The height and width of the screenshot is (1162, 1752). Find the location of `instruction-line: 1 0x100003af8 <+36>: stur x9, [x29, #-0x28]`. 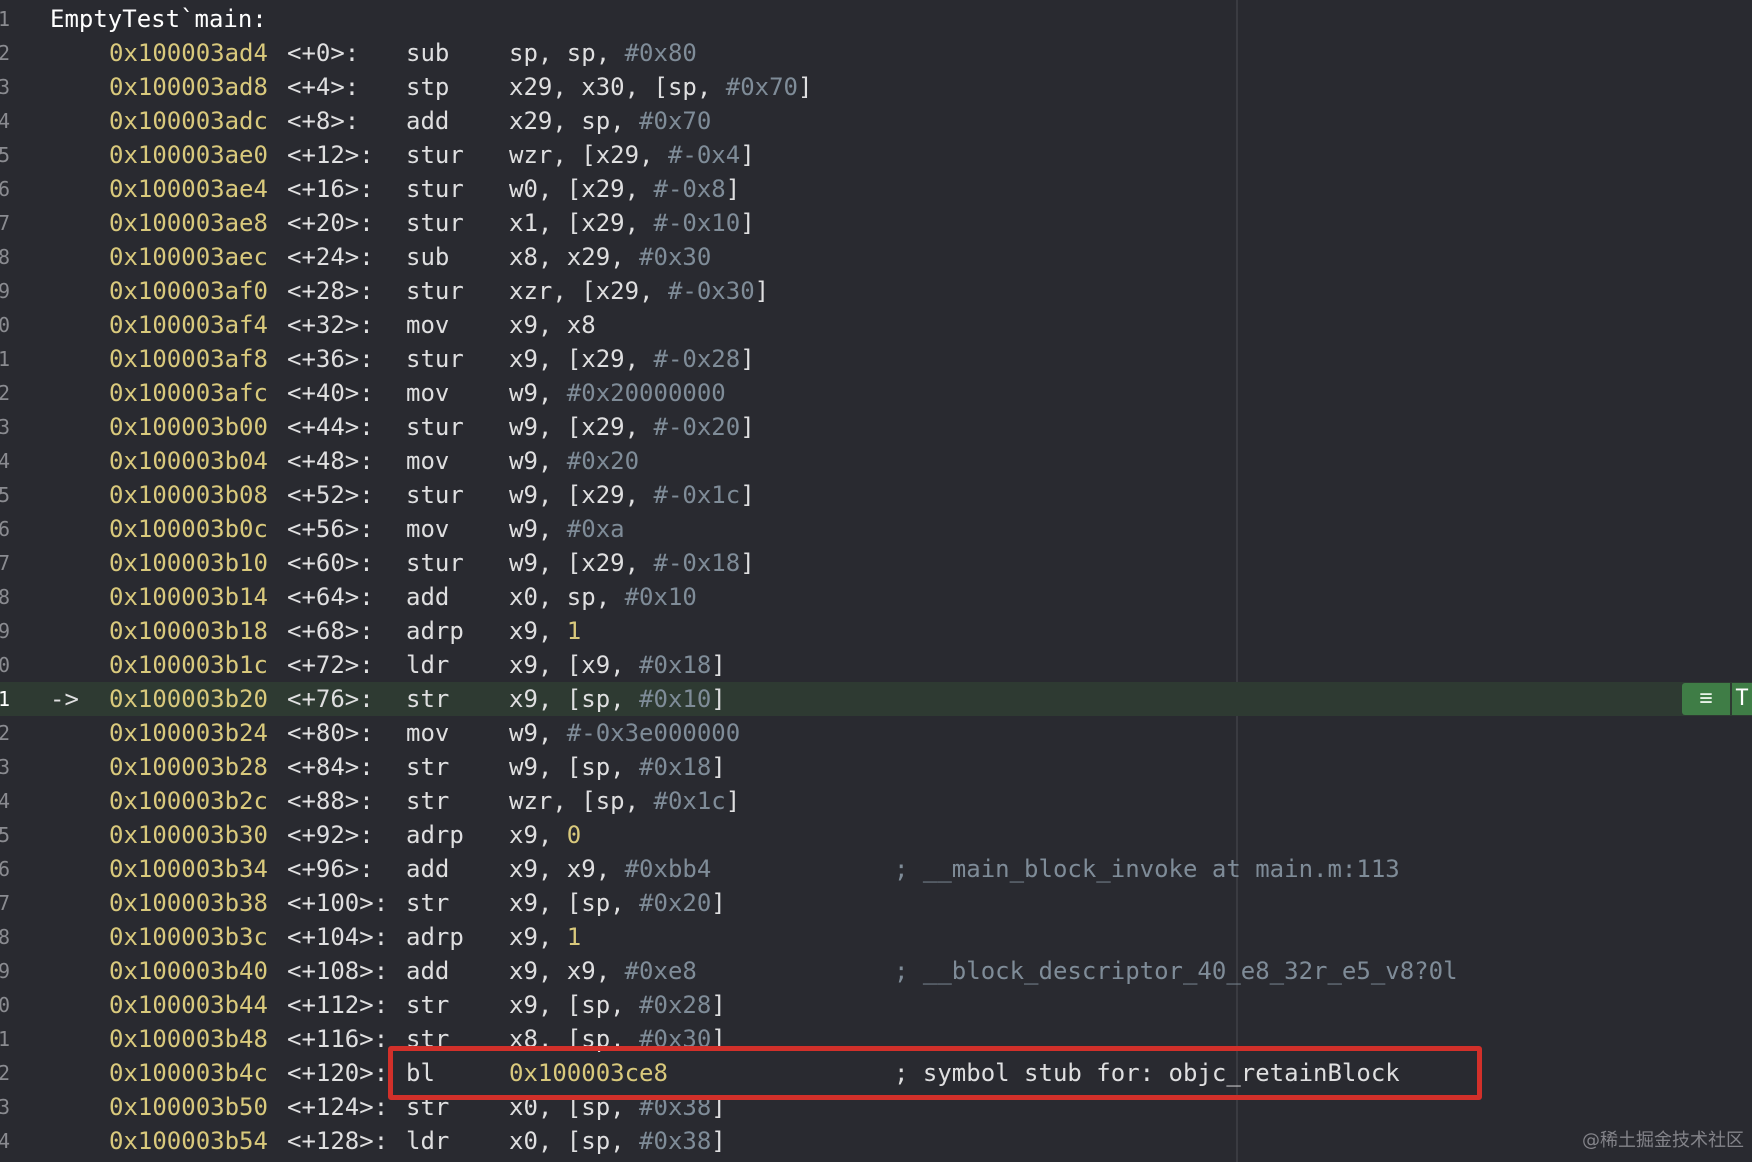

instruction-line: 1 0x100003af8 <+36>: stur x9, [x29, #-0x28] is located at coordinates (876, 359).